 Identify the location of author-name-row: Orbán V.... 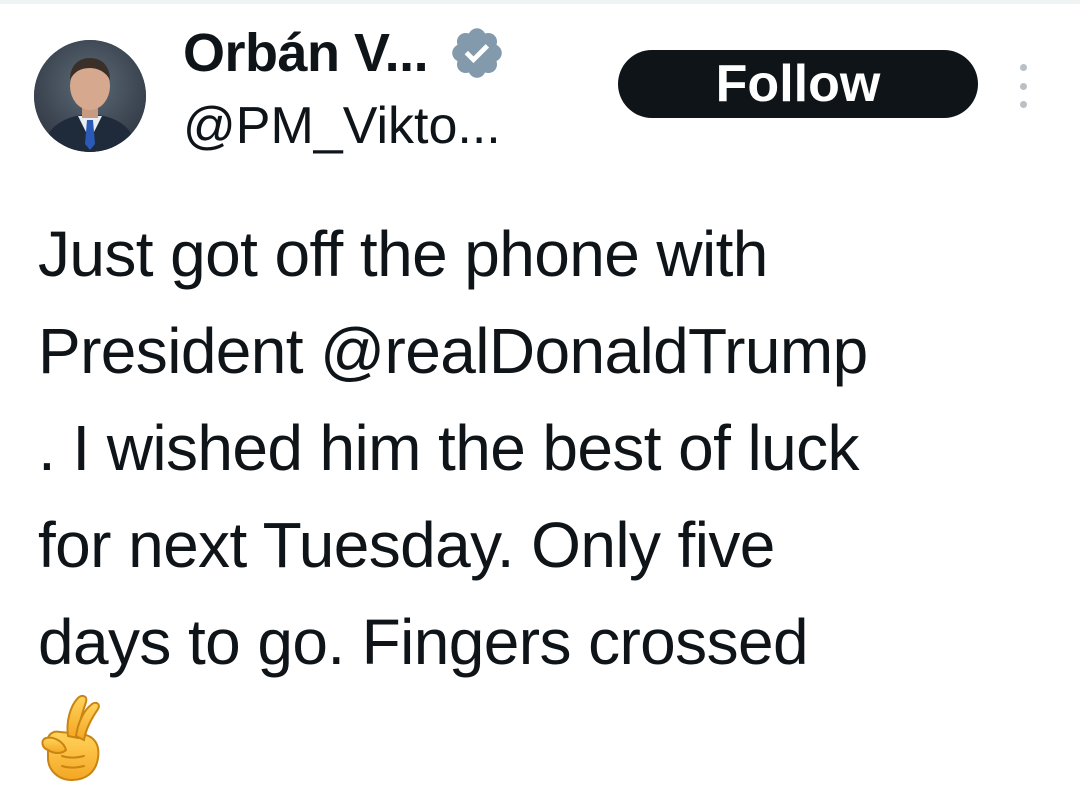
(344, 53).